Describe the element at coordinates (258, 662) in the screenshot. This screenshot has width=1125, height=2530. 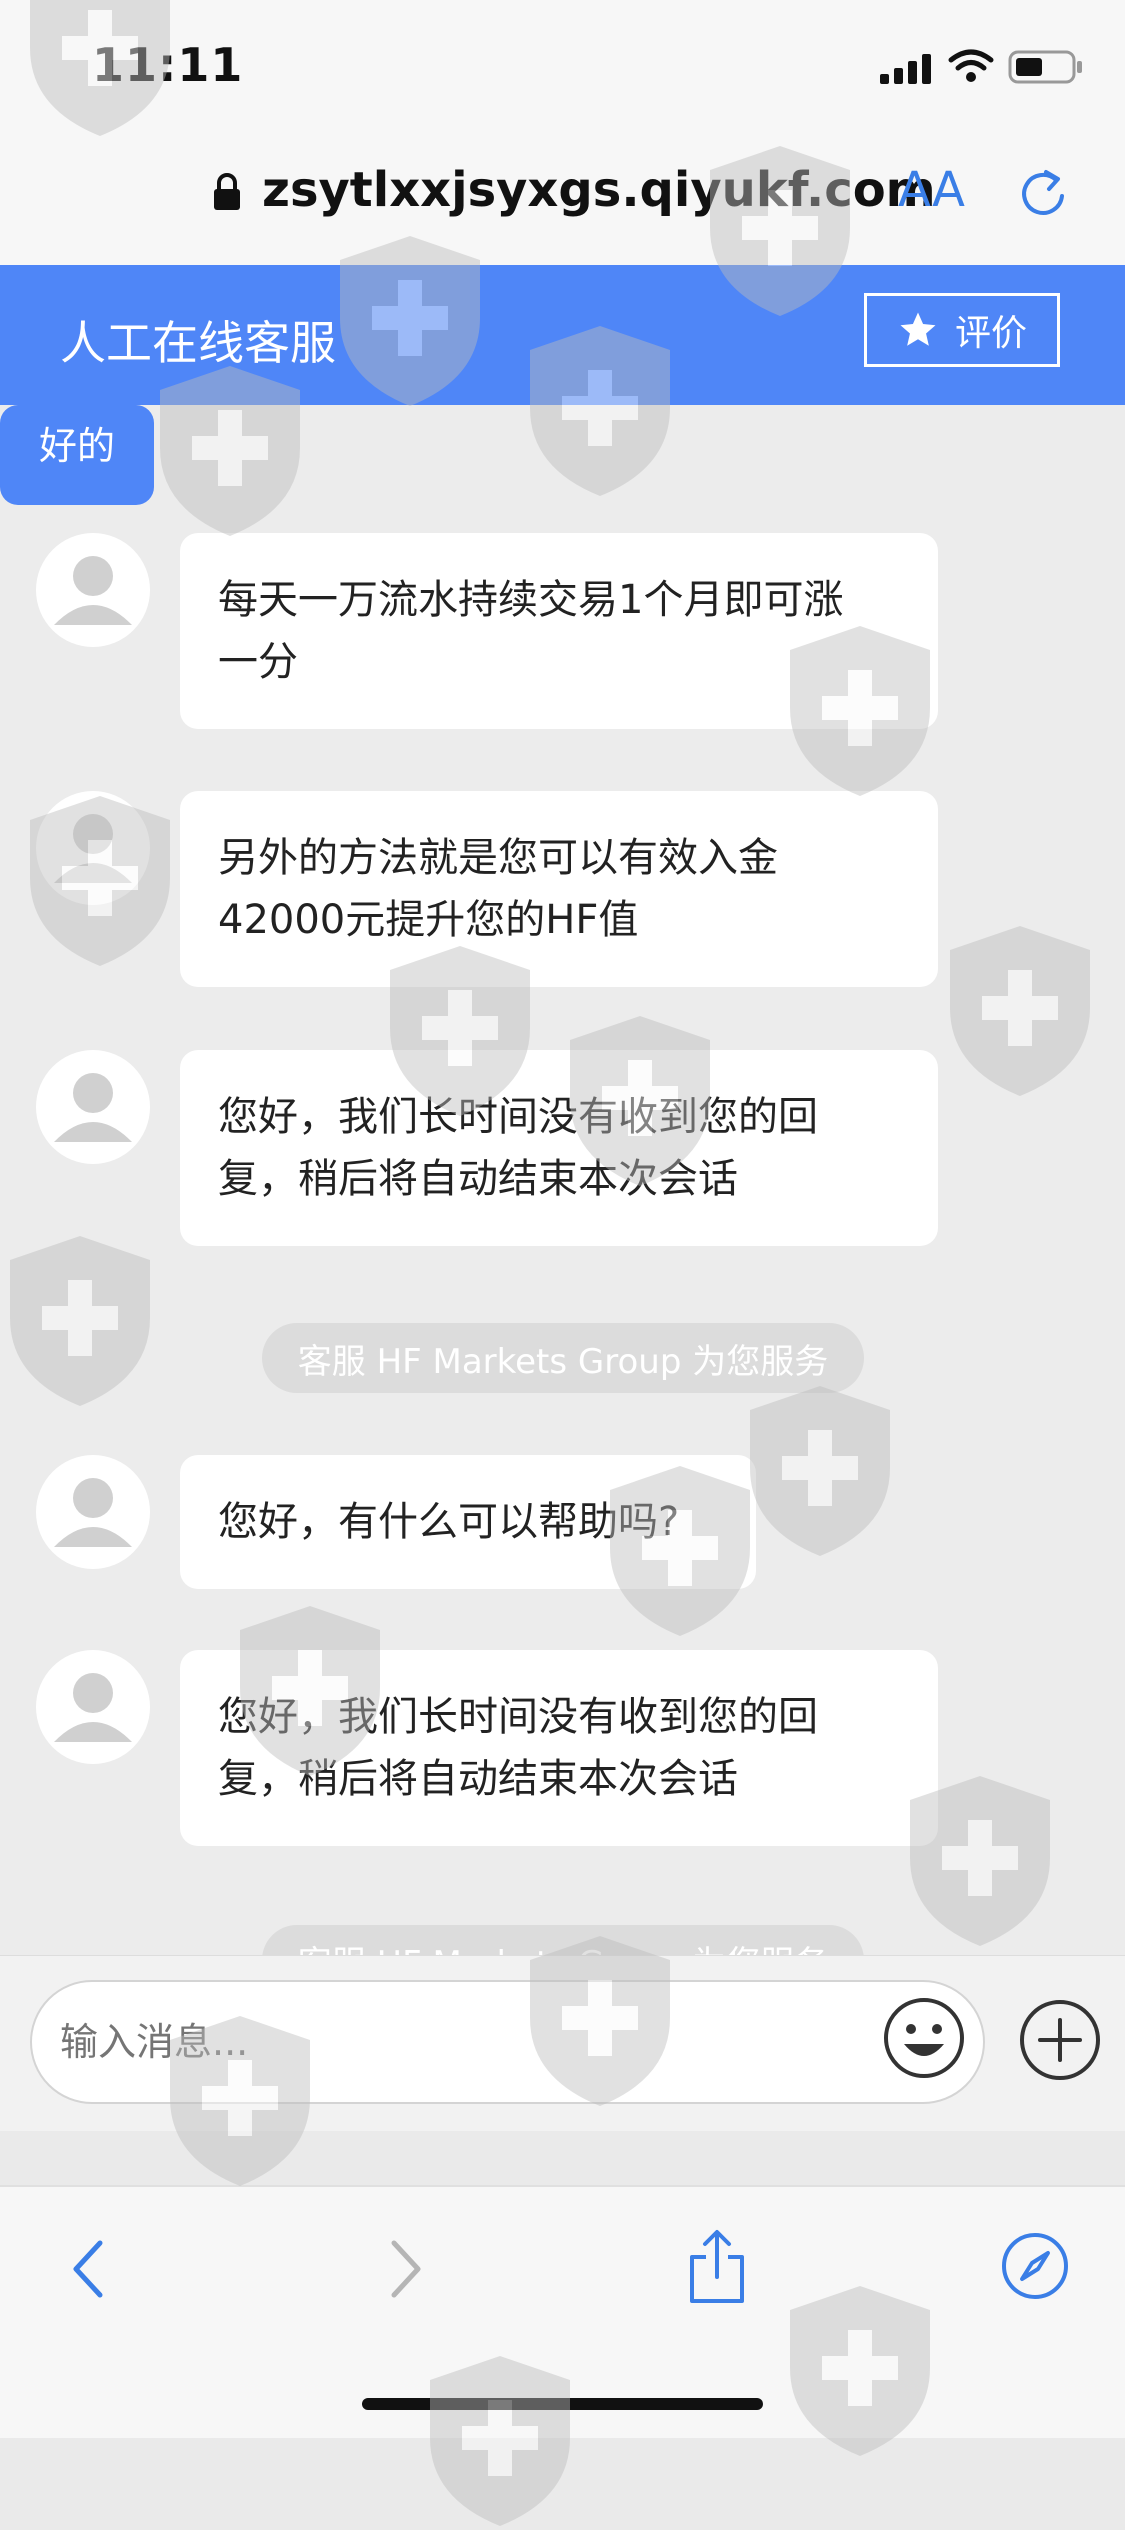
I see `message-line: 一分` at that location.